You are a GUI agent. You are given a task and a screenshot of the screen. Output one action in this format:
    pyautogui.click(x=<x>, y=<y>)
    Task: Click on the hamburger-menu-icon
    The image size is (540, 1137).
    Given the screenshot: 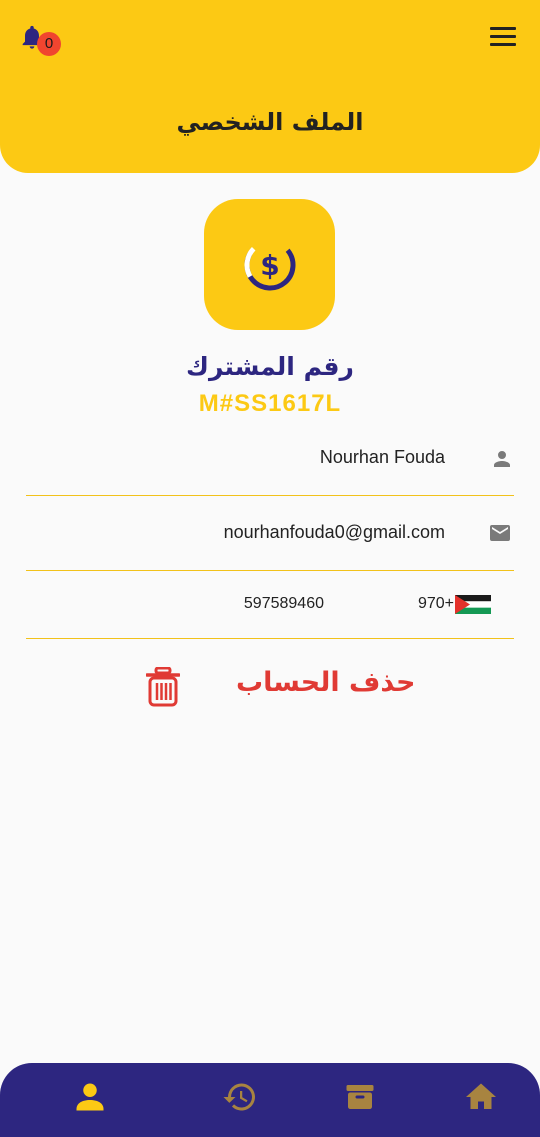 What is the action you would take?
    pyautogui.click(x=503, y=38)
    